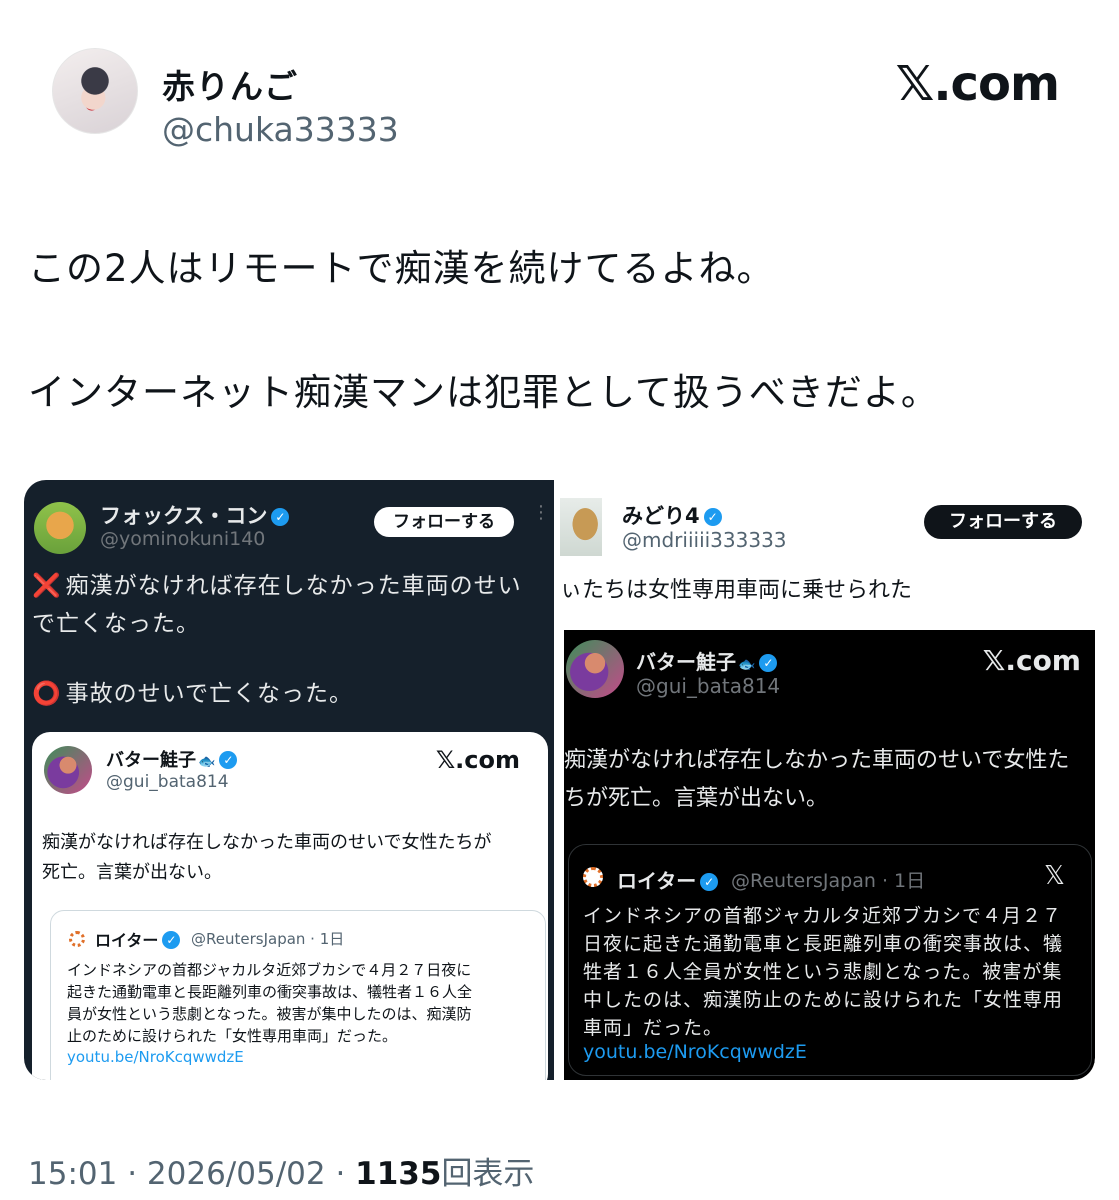 This screenshot has width=1119, height=1200. What do you see at coordinates (270, 992) in the screenshot?
I see `quoted-post-line: 起きた通勤電車と長距離列車の衝突事故は、犠牲者１６人全` at bounding box center [270, 992].